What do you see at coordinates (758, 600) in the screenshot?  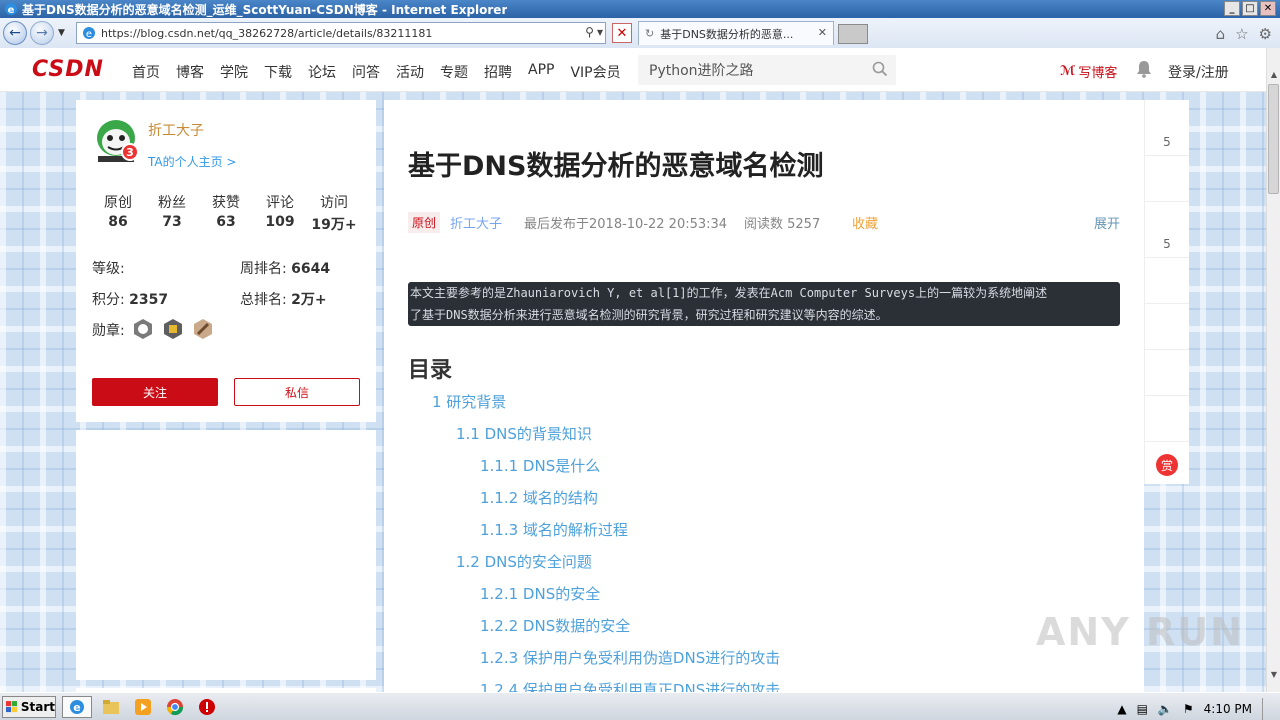 I see `toc-item: 1.2.1 DNS的安全` at bounding box center [758, 600].